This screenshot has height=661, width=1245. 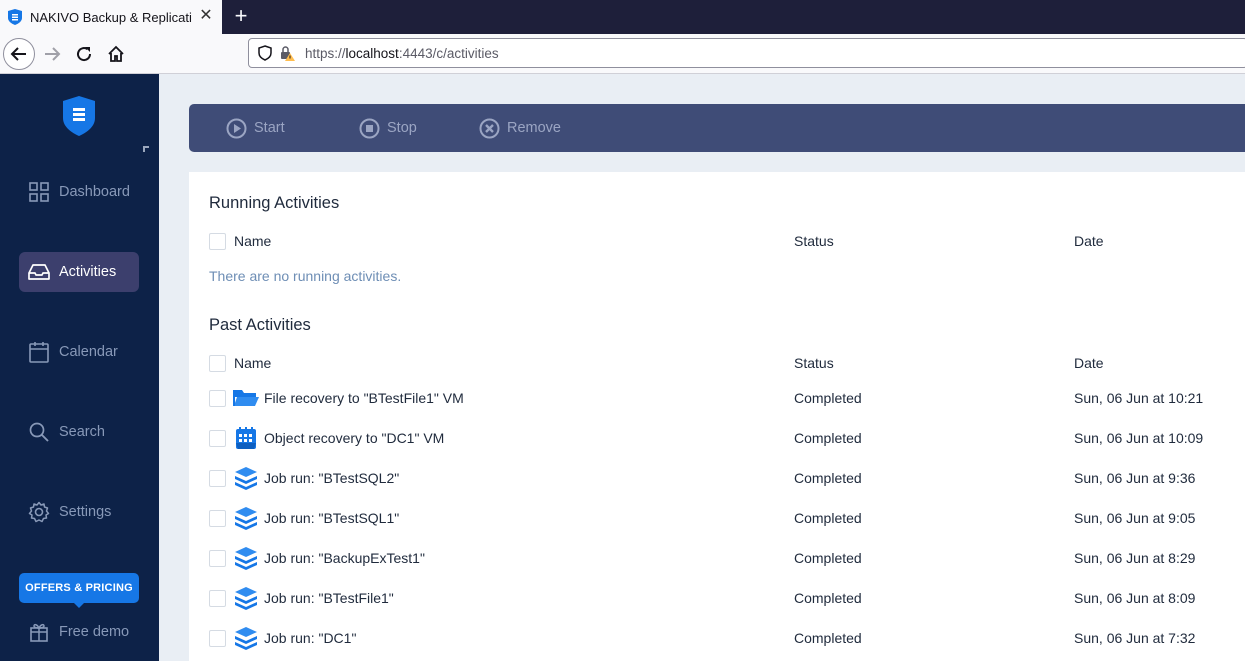 I want to click on shield-icon, so click(x=265, y=53).